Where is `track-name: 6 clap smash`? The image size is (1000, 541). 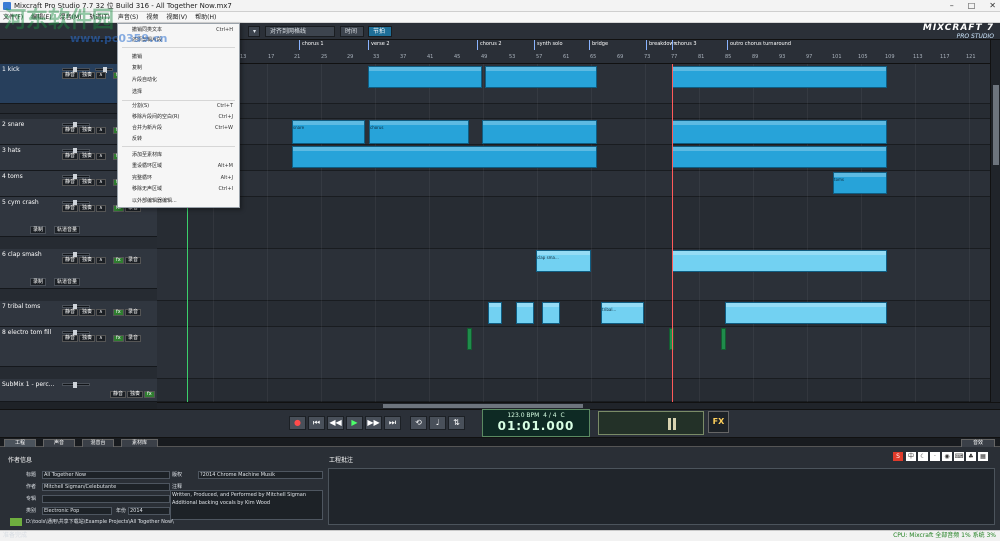
track-name: 6 clap smash is located at coordinates (22, 254).